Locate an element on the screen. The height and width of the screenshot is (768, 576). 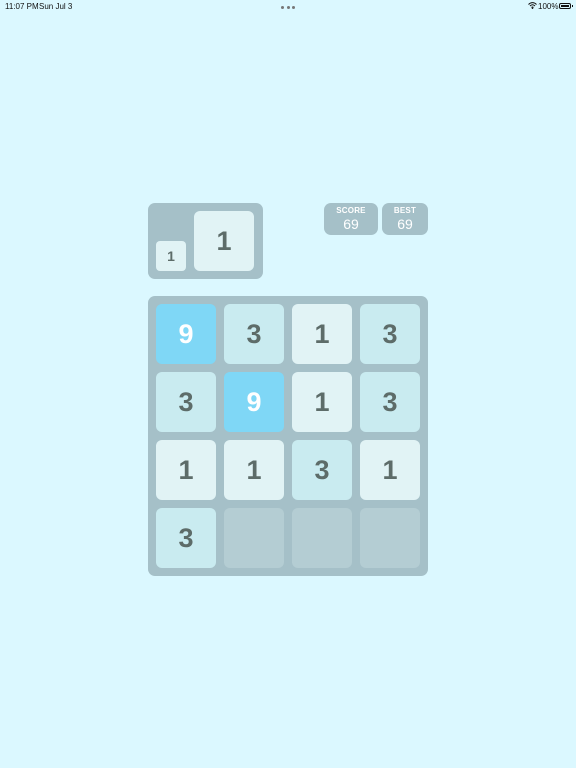
wifi-icon is located at coordinates (532, 5).